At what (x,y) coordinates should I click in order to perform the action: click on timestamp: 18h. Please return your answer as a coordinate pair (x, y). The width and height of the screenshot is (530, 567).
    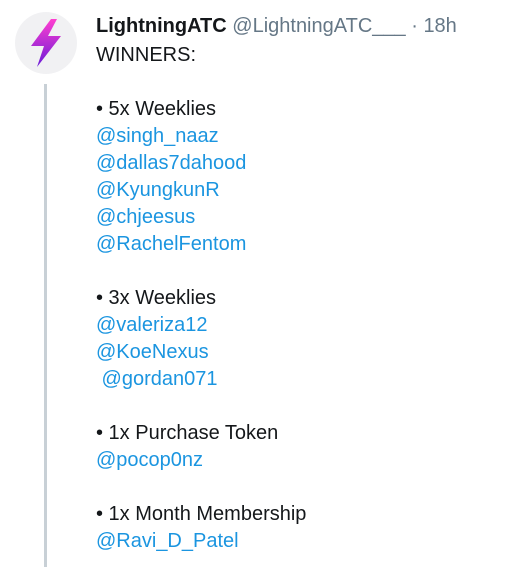
    Looking at the image, I should click on (439, 26).